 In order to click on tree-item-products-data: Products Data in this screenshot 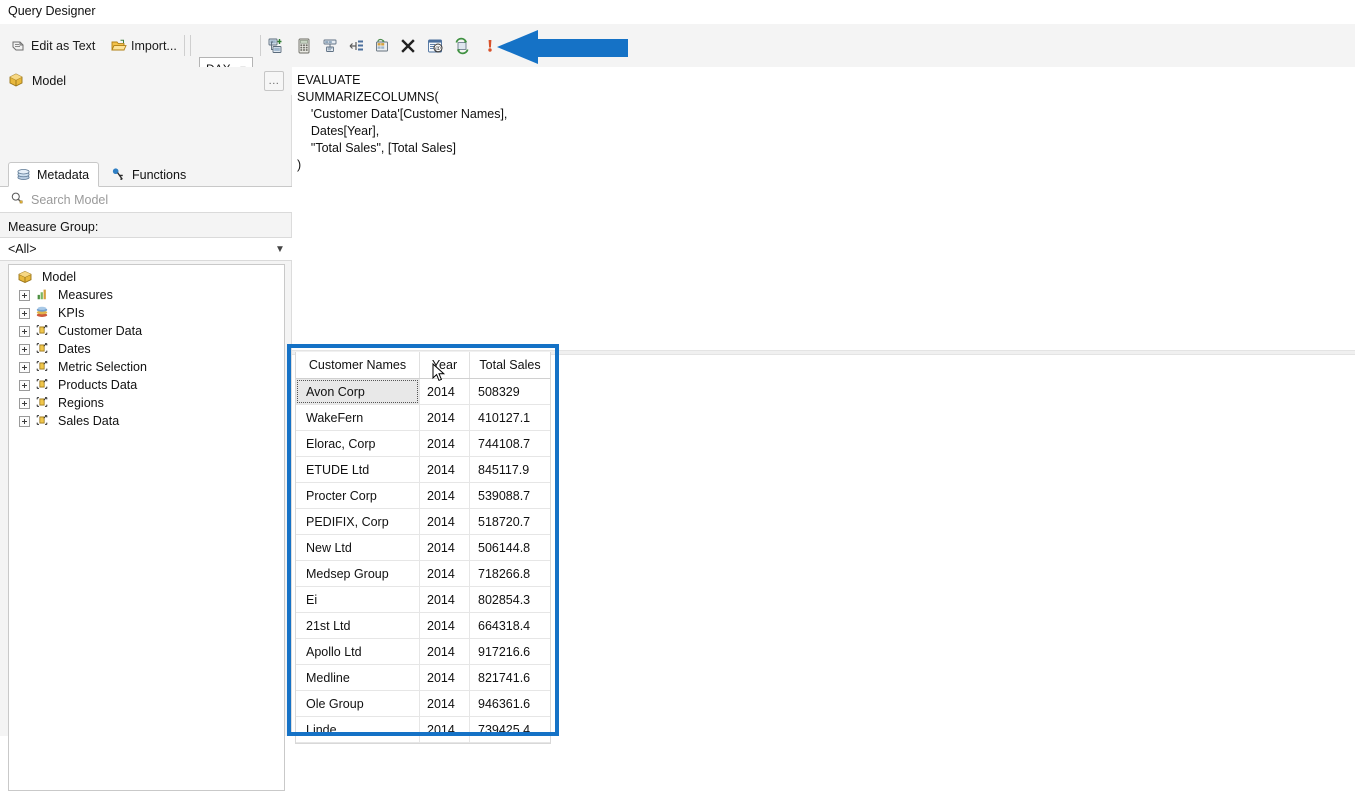, I will do `click(146, 385)`.